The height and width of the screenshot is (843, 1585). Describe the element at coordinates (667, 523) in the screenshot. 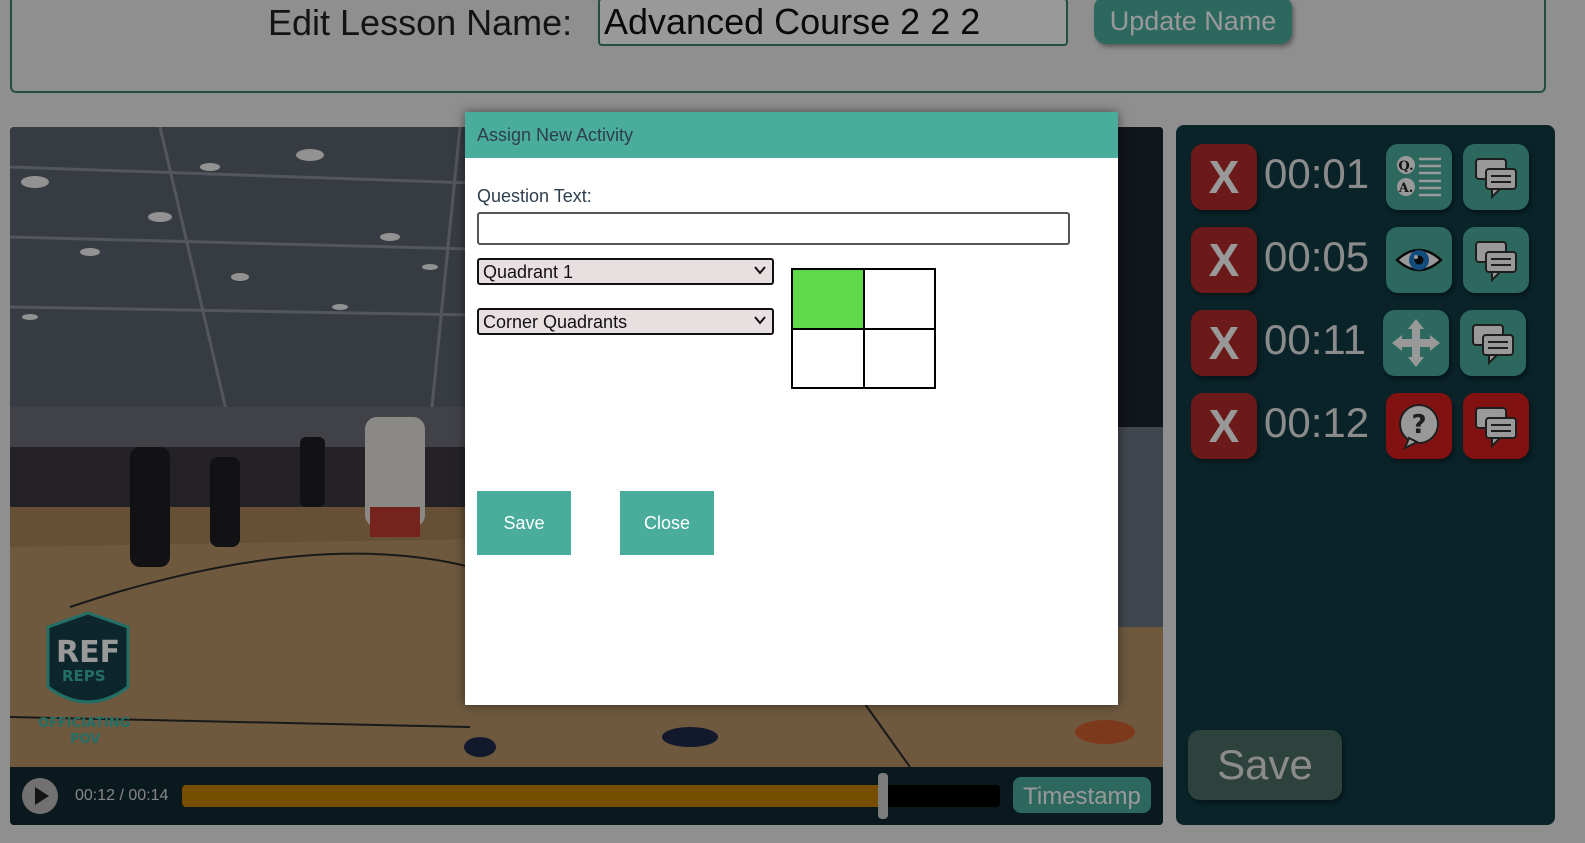

I see `close-button: Close` at that location.